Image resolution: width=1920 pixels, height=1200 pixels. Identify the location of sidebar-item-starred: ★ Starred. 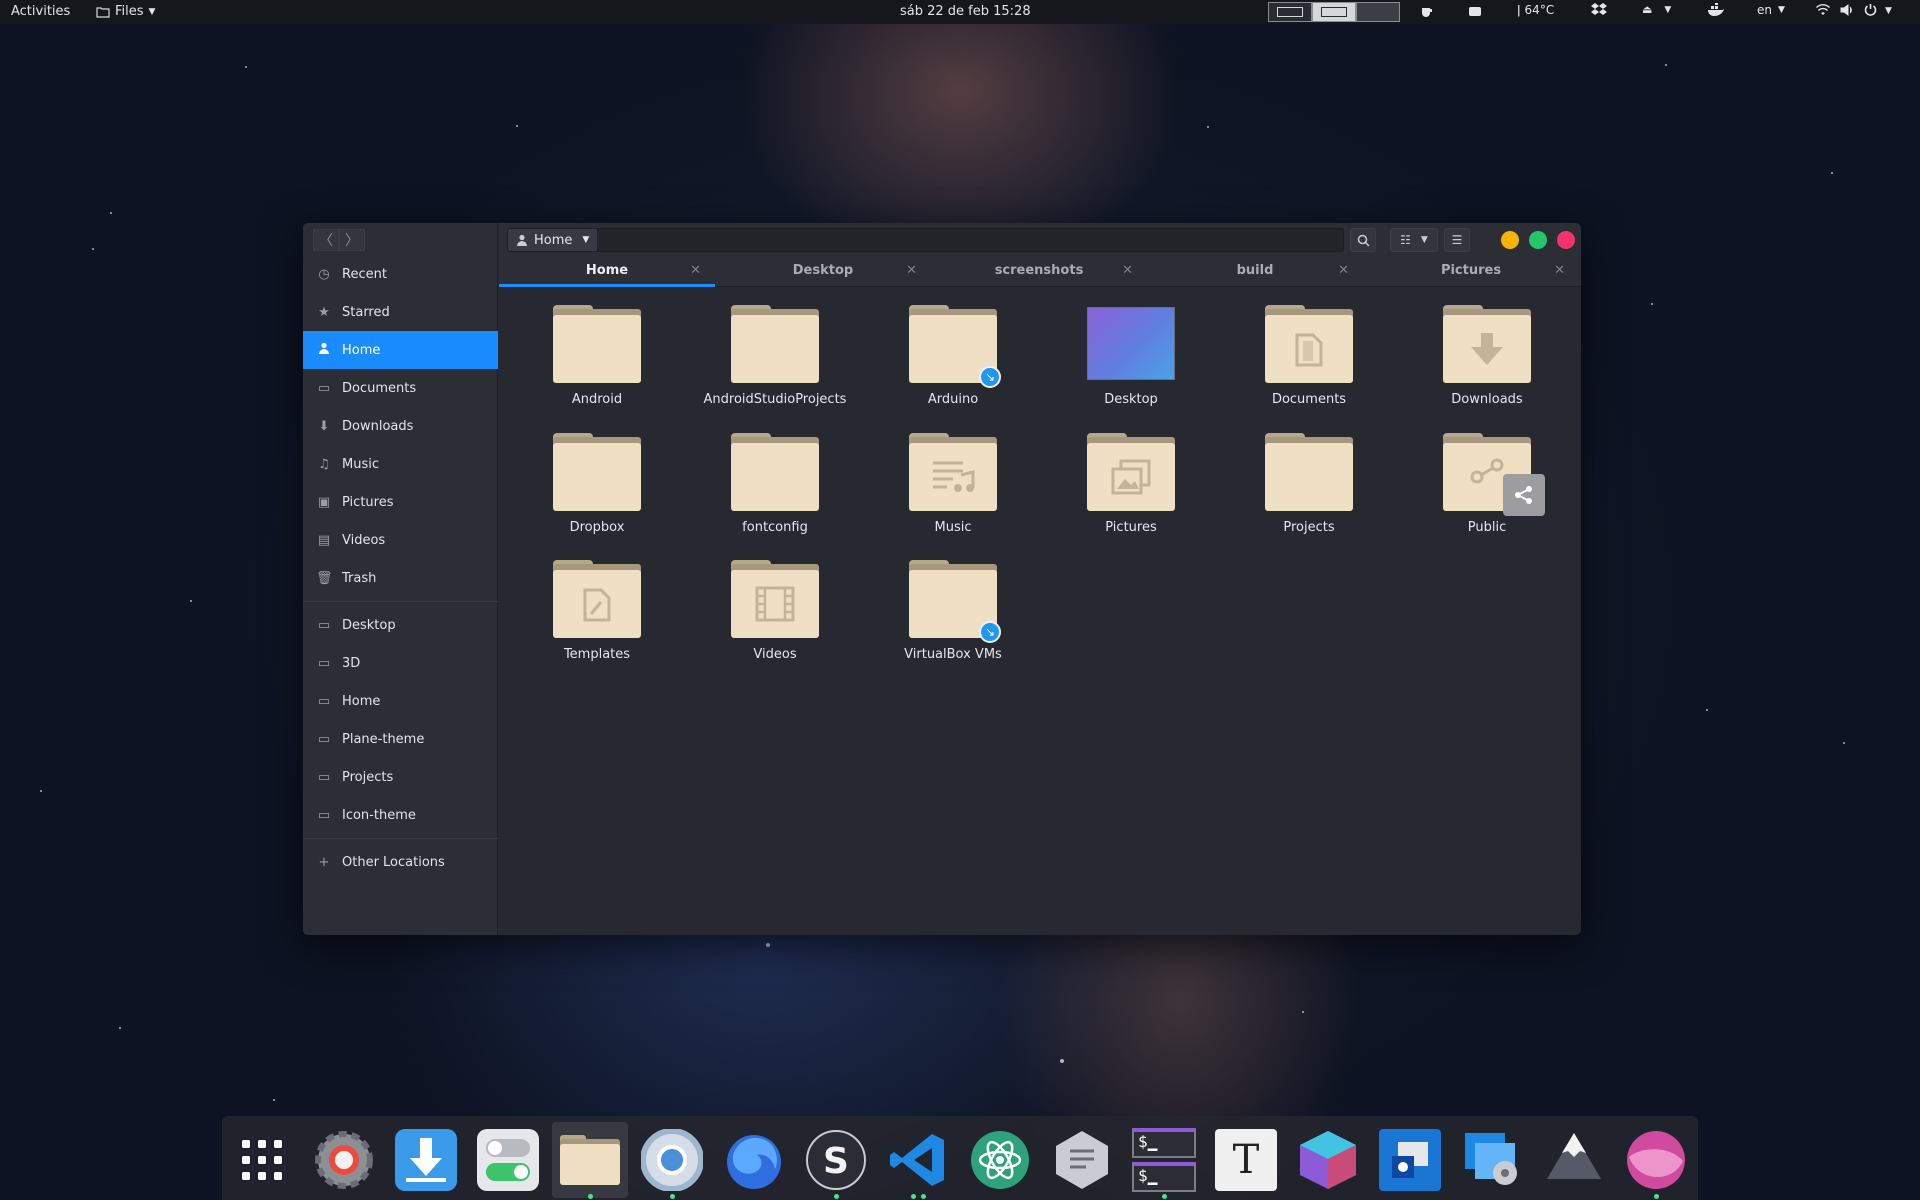
(400, 312).